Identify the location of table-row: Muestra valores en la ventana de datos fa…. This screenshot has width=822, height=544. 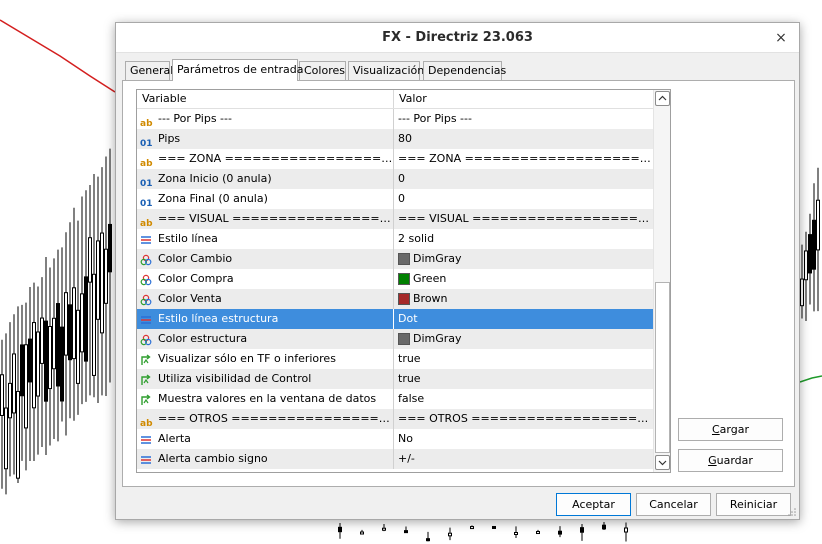
(395, 399).